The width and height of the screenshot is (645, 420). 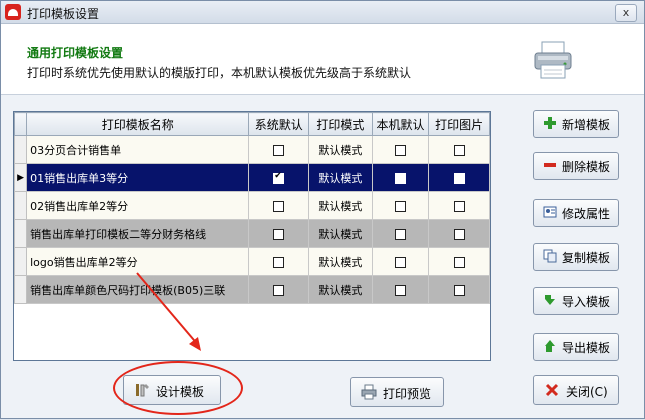 I want to click on table-row: 03分页合计销售单 默认模式, so click(x=252, y=149).